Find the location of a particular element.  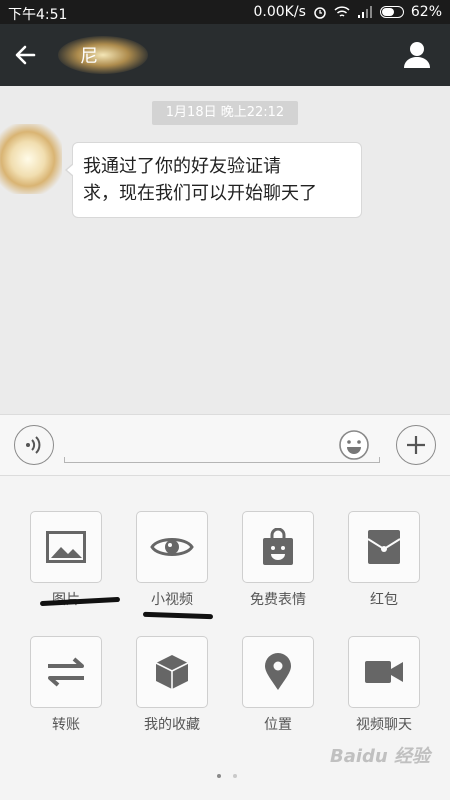

panel-item-transfer is located at coordinates (66, 672).